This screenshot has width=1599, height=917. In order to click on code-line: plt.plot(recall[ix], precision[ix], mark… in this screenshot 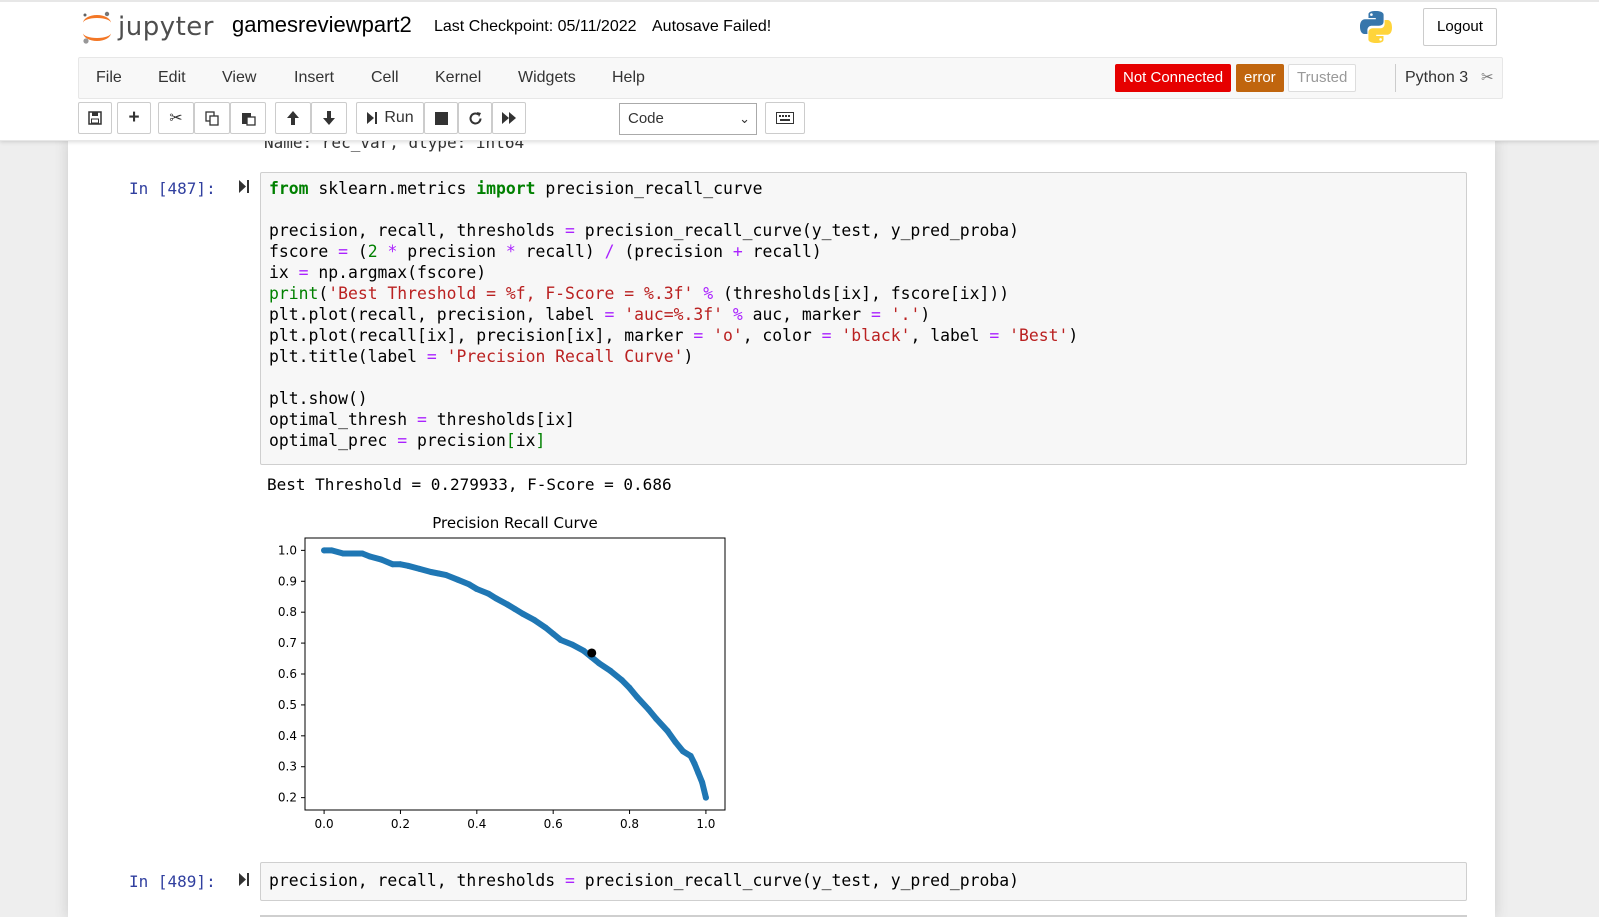, I will do `click(674, 335)`.